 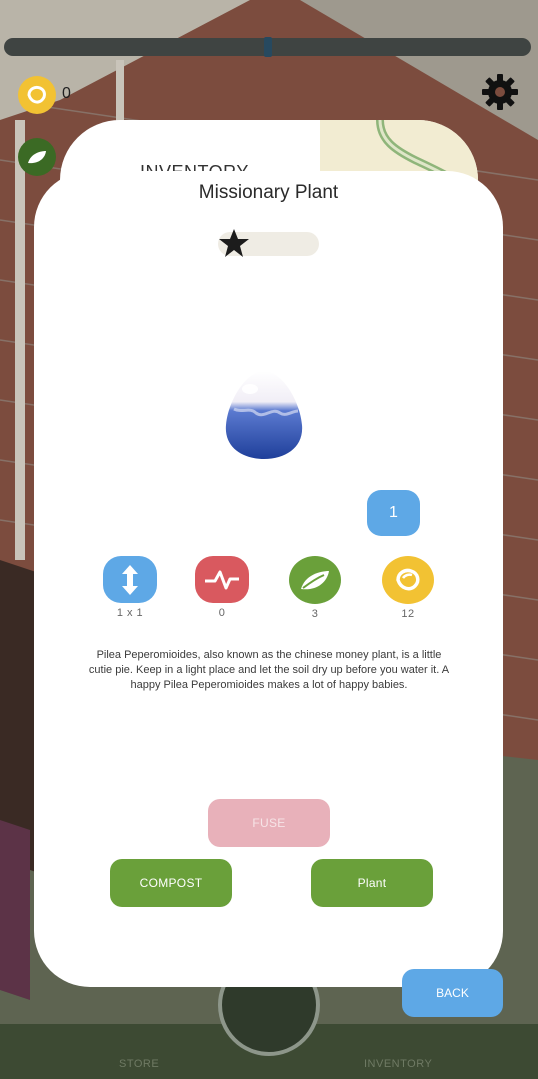 I want to click on acorn-count: 0, so click(x=66, y=93).